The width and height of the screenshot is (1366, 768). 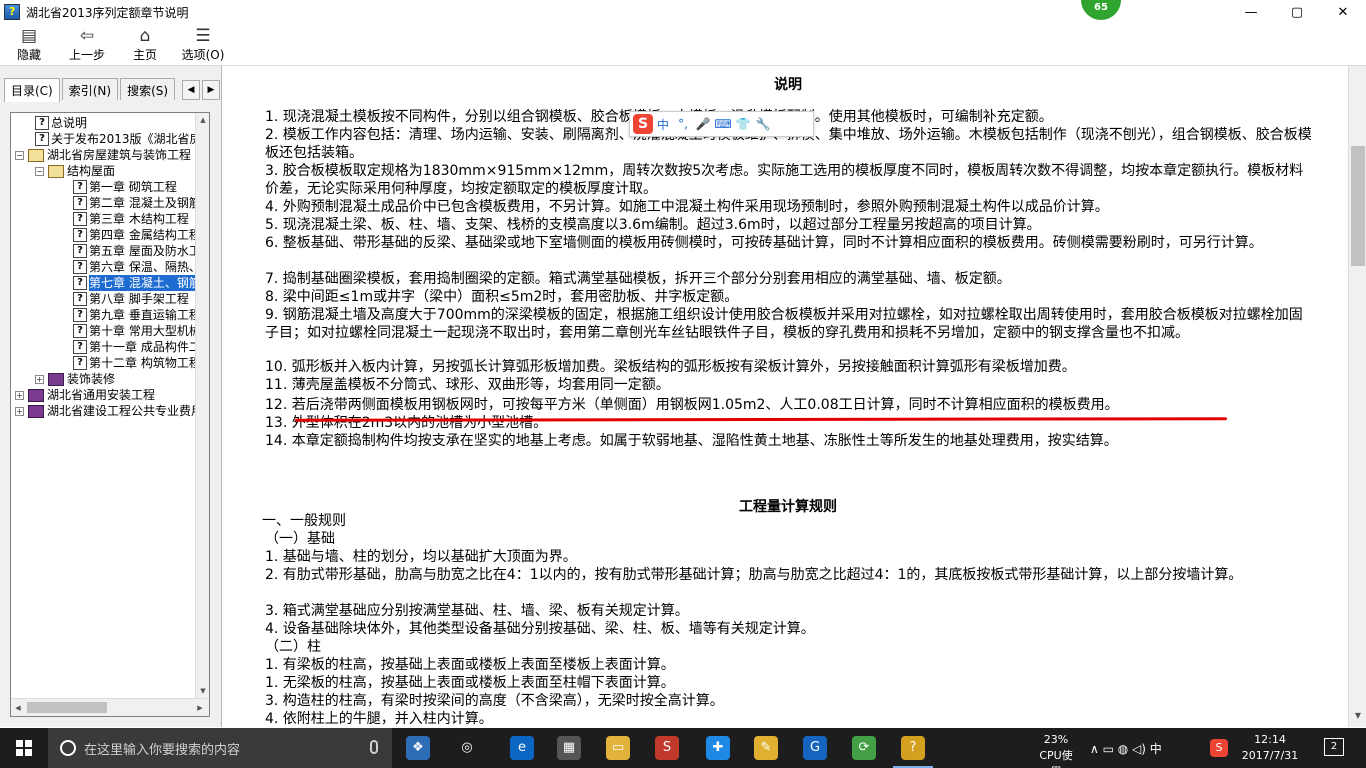 What do you see at coordinates (1126, 748) in the screenshot?
I see `system-tray: ∧ ▭ ◍ ◁) 中` at bounding box center [1126, 748].